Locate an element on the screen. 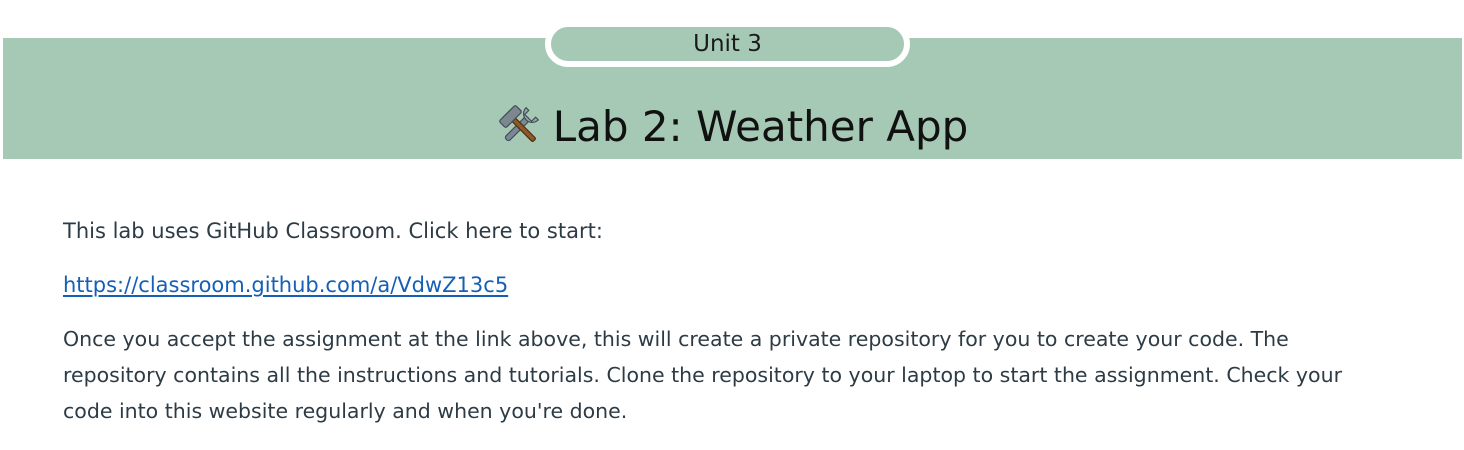 The image size is (1464, 450). page-title-text: Lab 2: Weather App is located at coordinates (760, 126).